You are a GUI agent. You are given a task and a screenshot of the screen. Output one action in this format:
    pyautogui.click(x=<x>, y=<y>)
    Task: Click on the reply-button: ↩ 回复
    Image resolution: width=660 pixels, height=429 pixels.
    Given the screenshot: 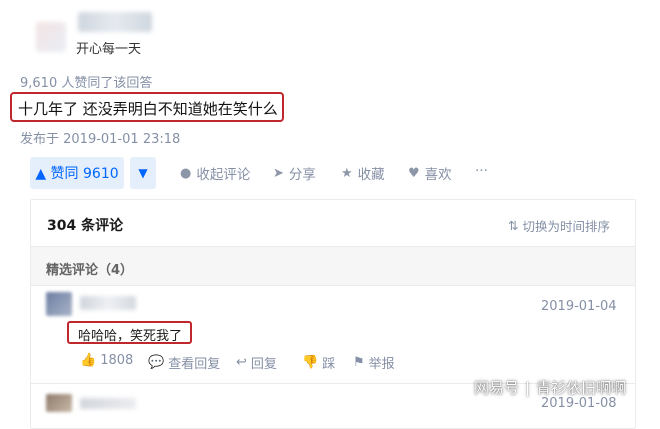 What is the action you would take?
    pyautogui.click(x=256, y=362)
    